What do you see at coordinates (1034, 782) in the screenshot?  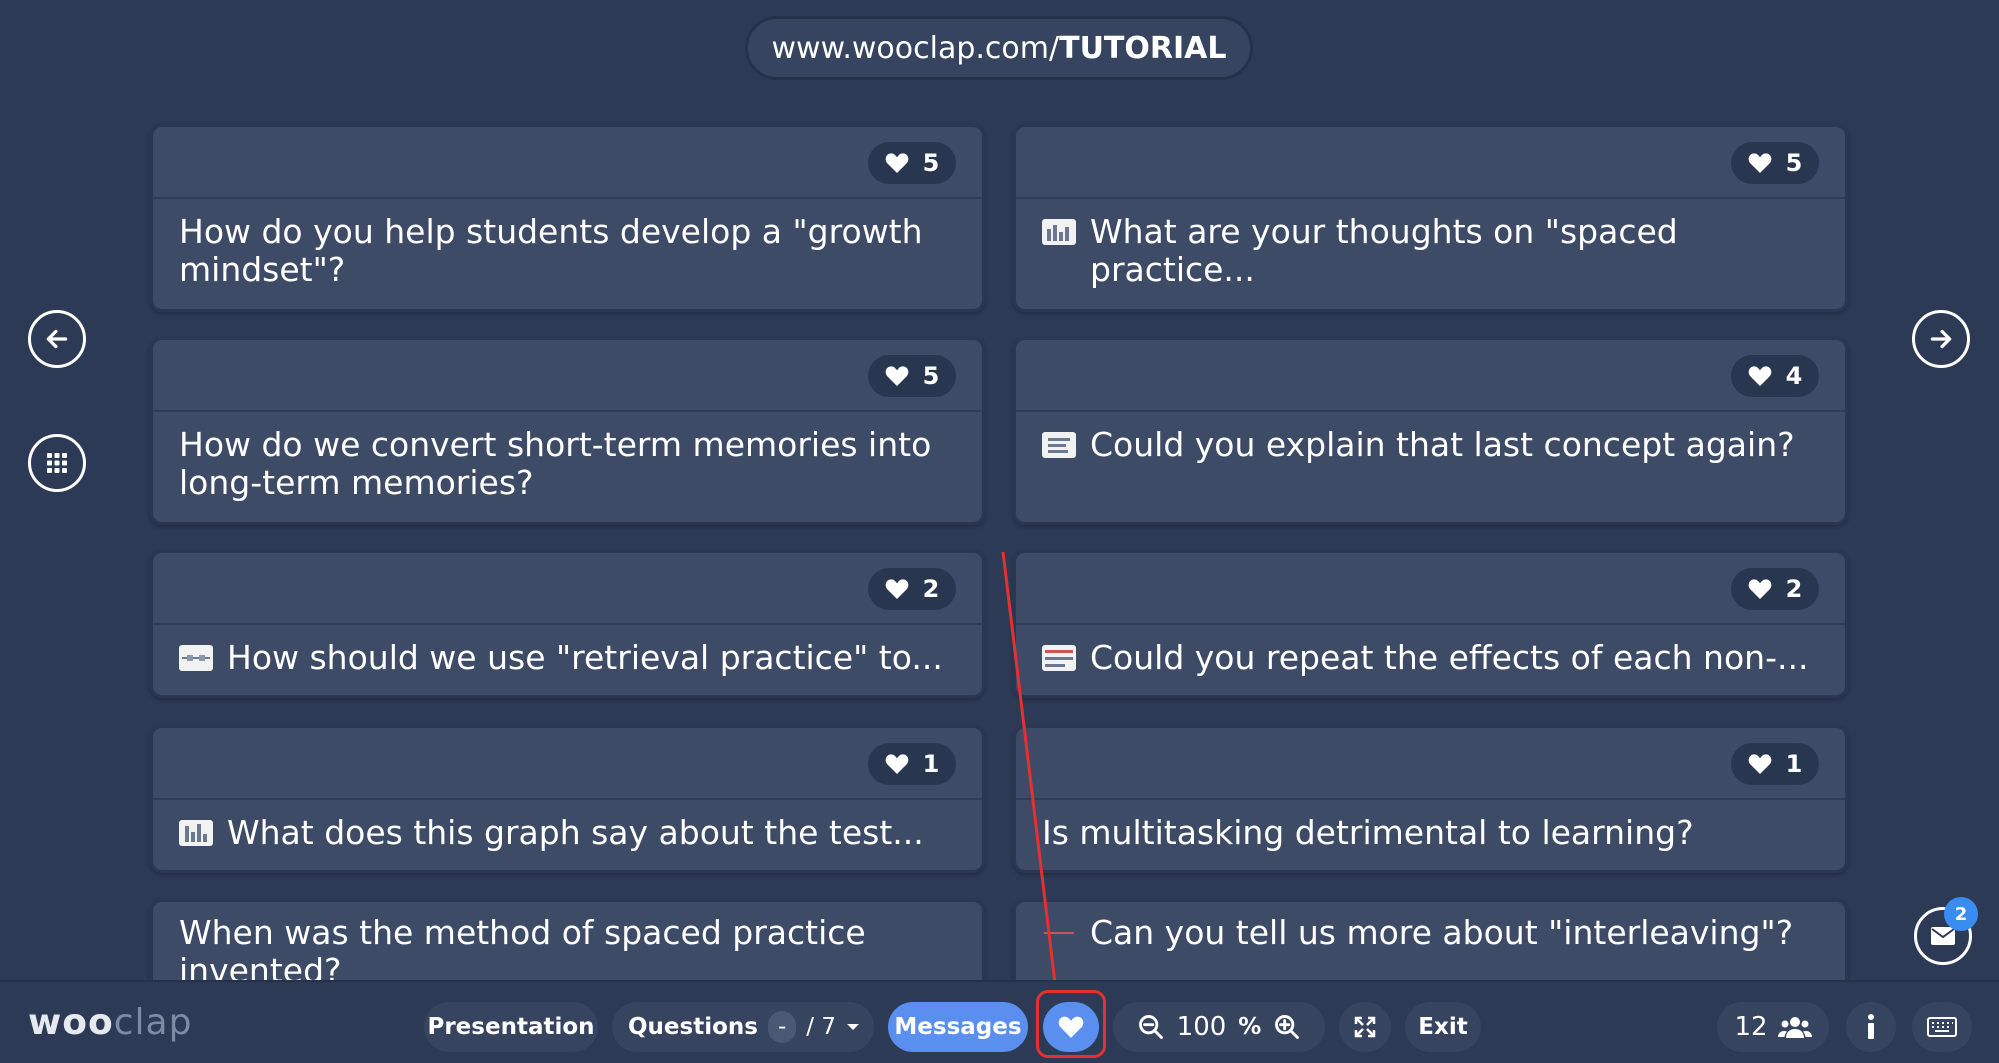 I see `annotation-arrow` at bounding box center [1034, 782].